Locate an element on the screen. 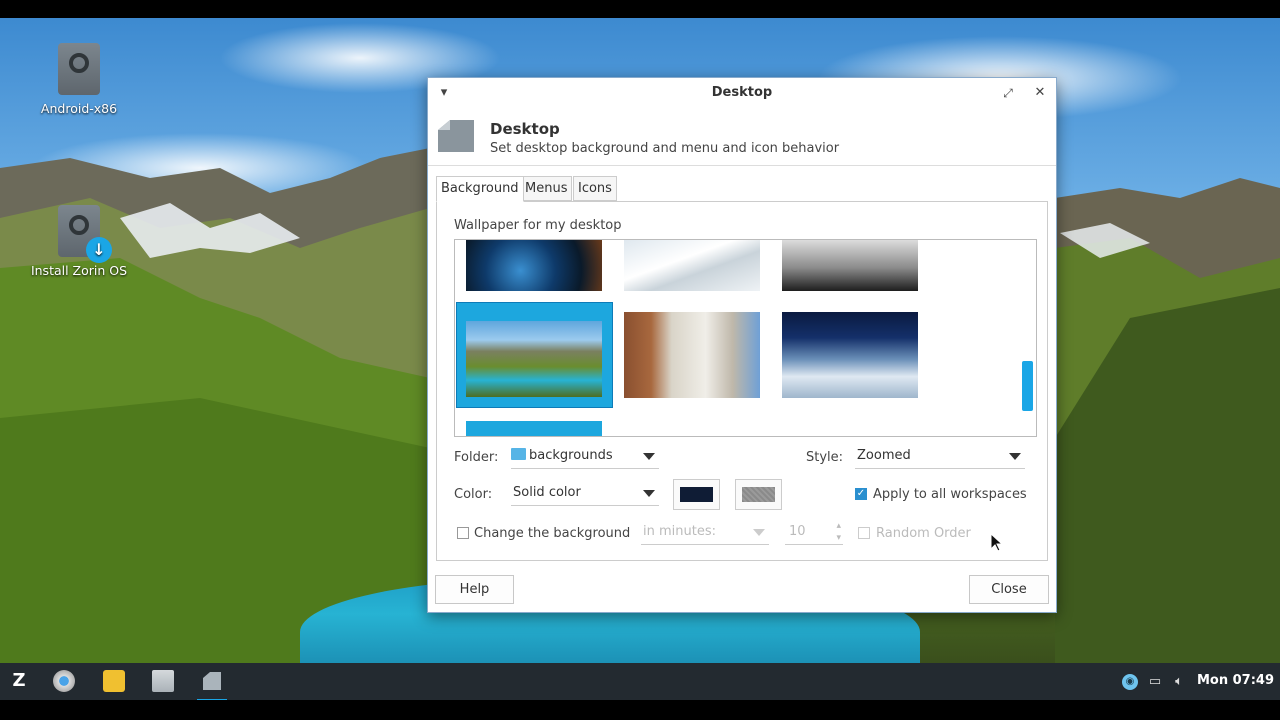  secondary-color-button is located at coordinates (758, 494).